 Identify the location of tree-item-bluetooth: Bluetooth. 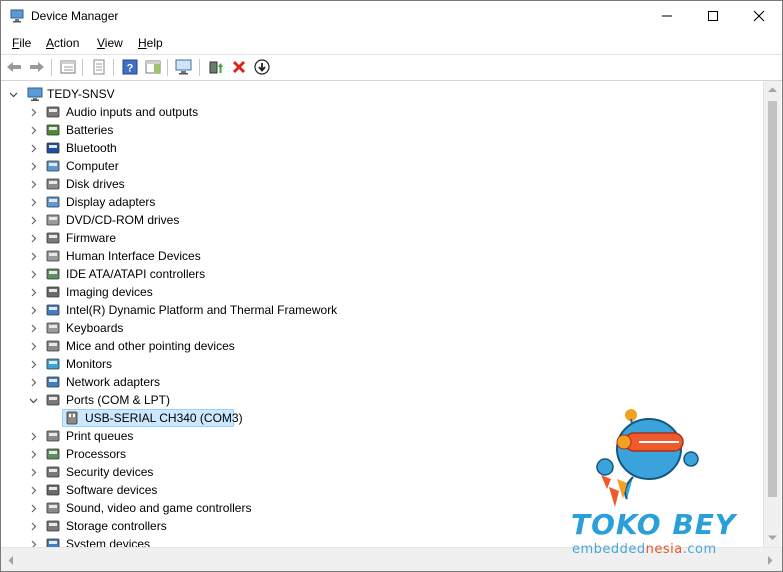
(382, 148).